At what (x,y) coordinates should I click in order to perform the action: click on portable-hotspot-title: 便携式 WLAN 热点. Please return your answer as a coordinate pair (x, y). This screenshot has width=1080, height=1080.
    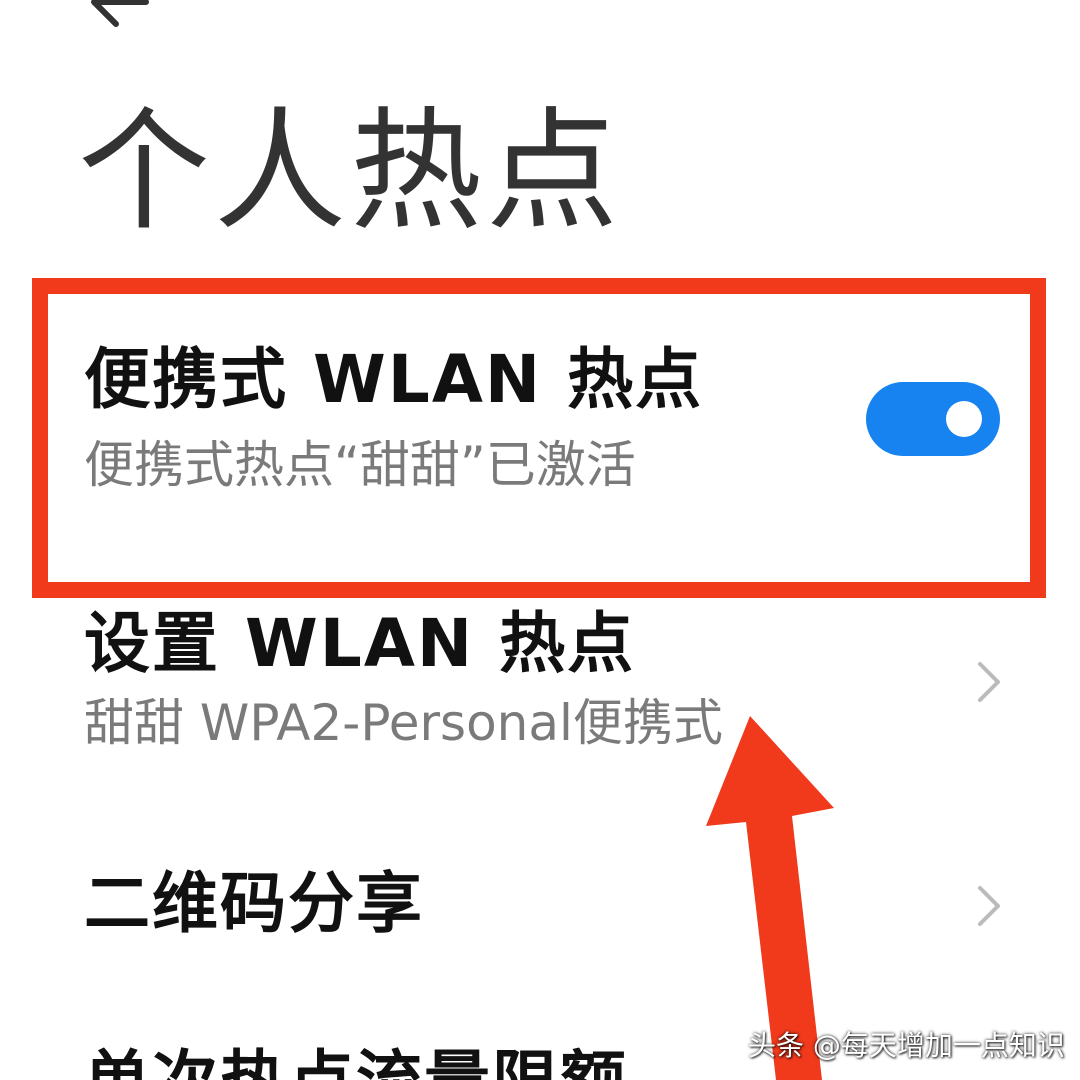
    Looking at the image, I should click on (394, 379).